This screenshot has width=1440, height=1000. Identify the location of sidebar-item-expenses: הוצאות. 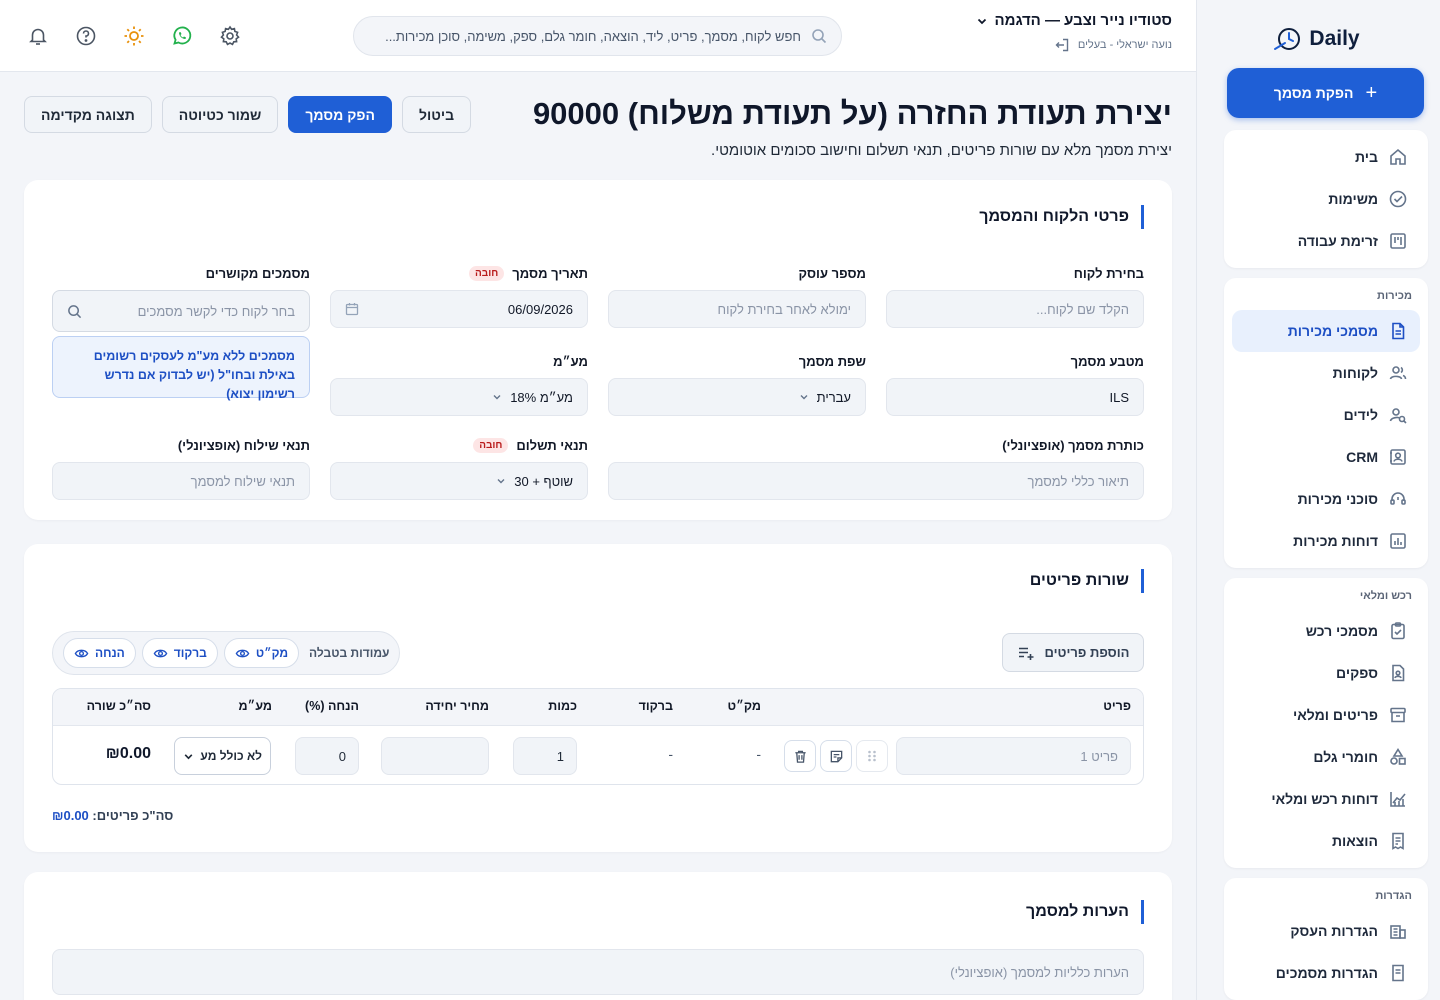
(1326, 841).